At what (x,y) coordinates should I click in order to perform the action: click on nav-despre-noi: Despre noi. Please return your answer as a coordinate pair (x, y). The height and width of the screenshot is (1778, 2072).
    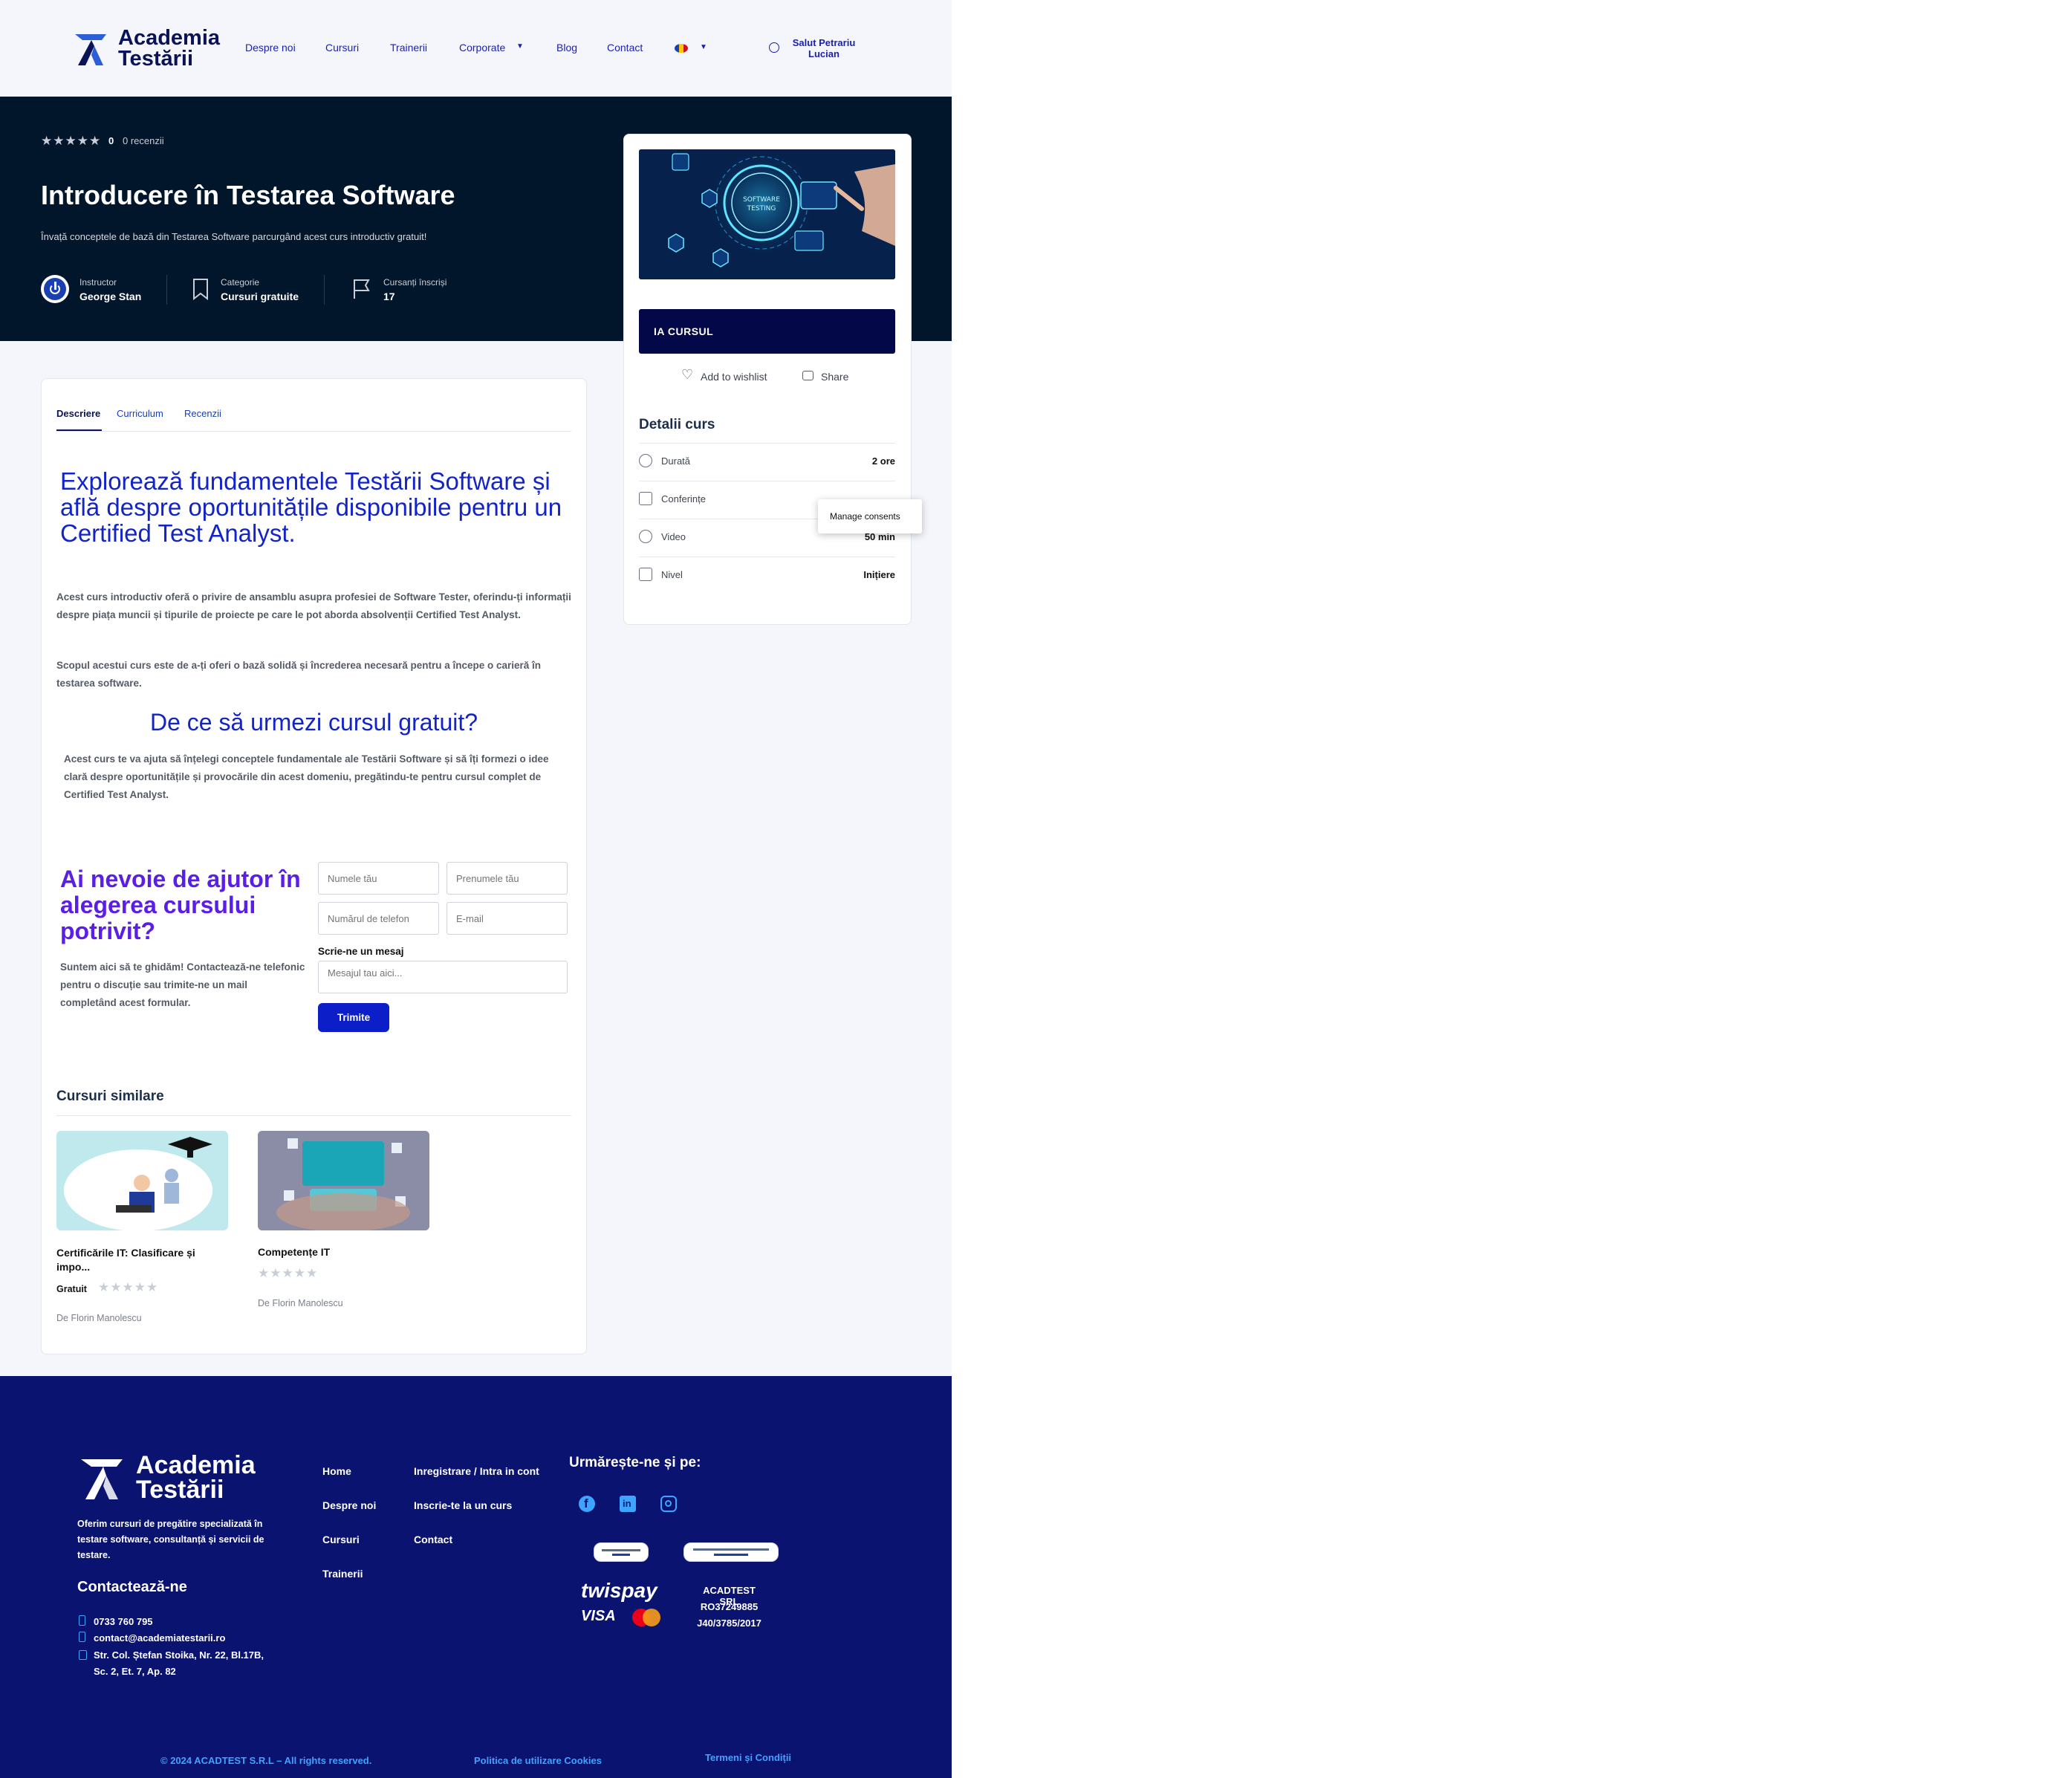
    Looking at the image, I should click on (270, 47).